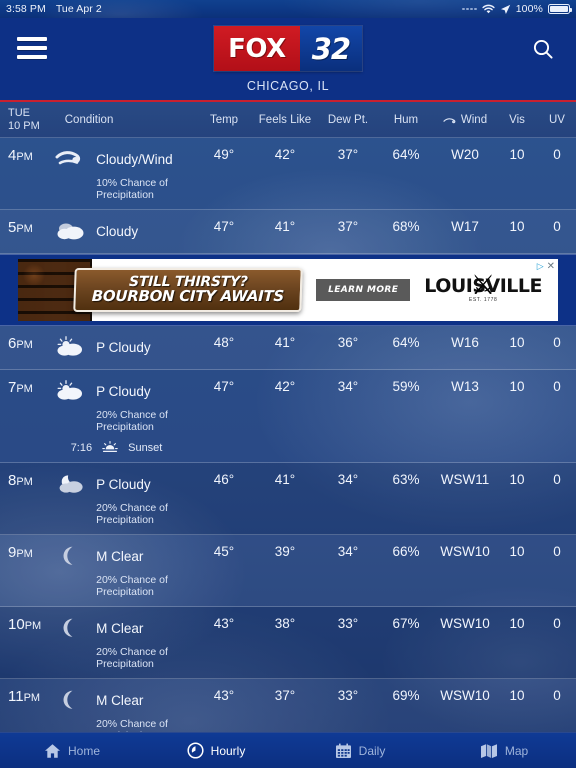 The width and height of the screenshot is (576, 768). I want to click on ad-brand-logo: ⚔ LOUISVILLE EST. 1778, so click(483, 288).